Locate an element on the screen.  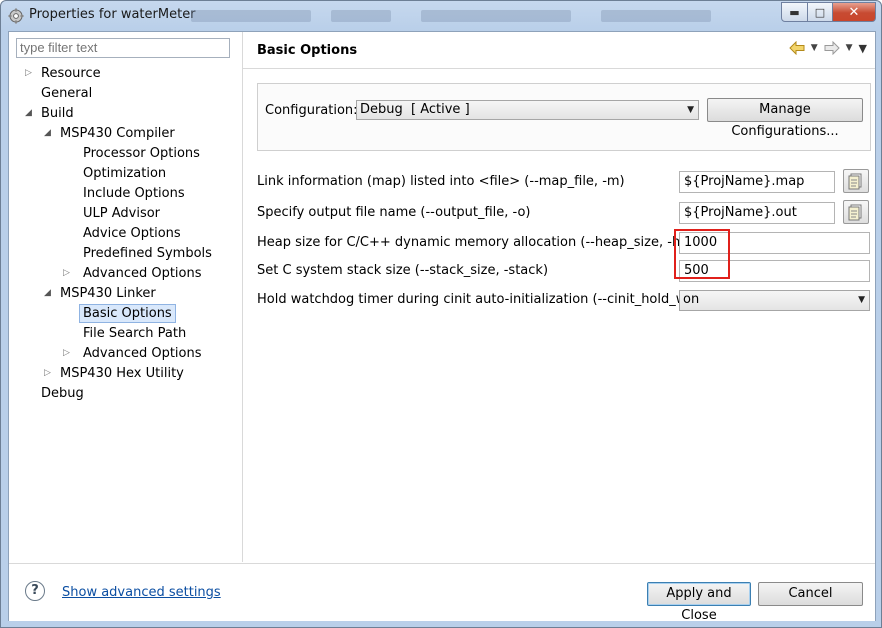
tree-item: Include Options is located at coordinates (124, 193).